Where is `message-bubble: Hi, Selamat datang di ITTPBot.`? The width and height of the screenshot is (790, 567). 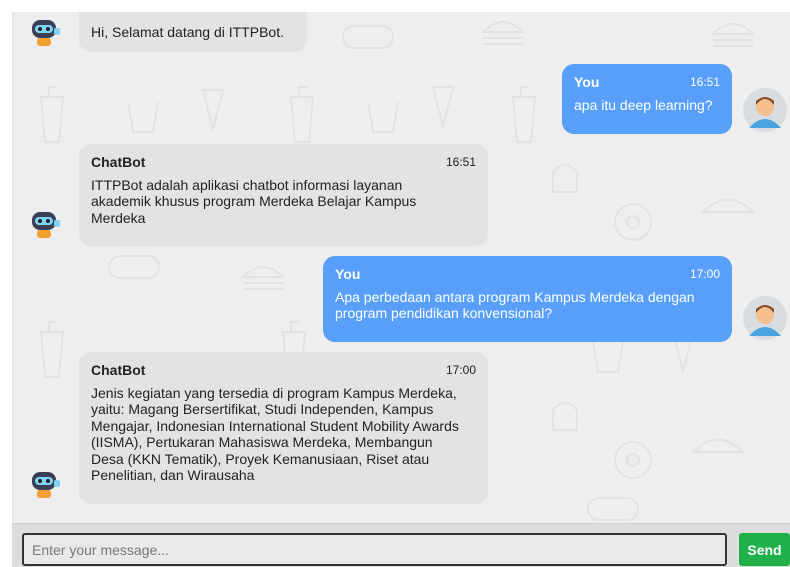
message-bubble: Hi, Selamat datang di ITTPBot. is located at coordinates (193, 32).